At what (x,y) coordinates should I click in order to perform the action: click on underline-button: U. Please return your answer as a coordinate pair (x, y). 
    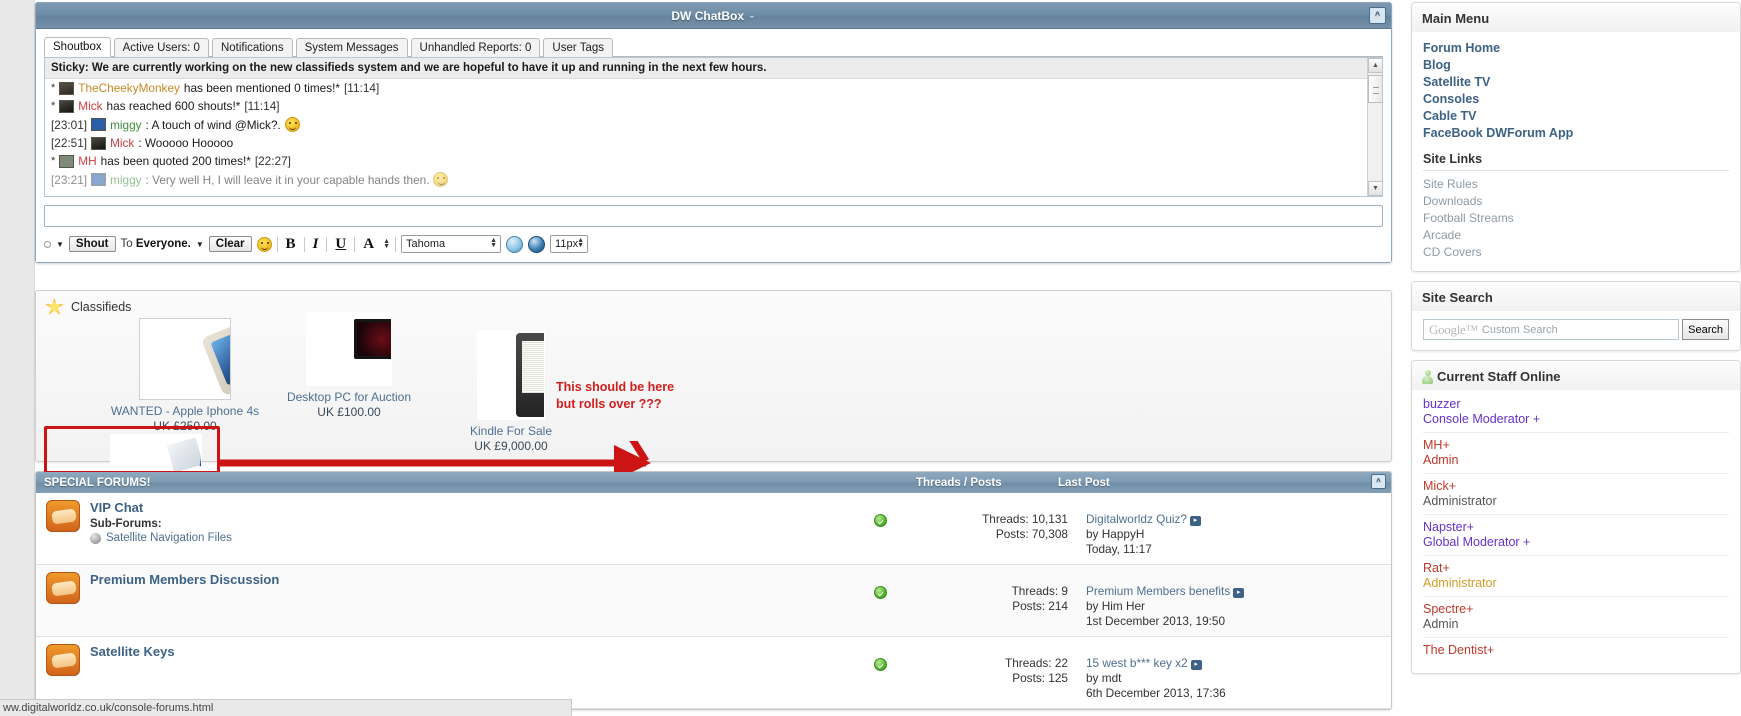
    Looking at the image, I should click on (340, 244).